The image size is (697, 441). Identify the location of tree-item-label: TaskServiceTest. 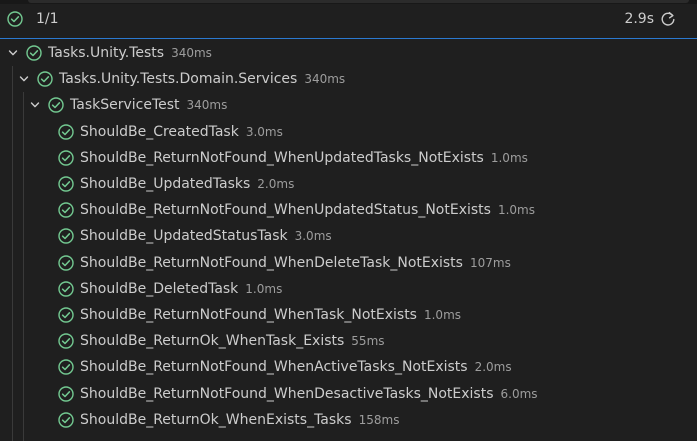
(125, 105).